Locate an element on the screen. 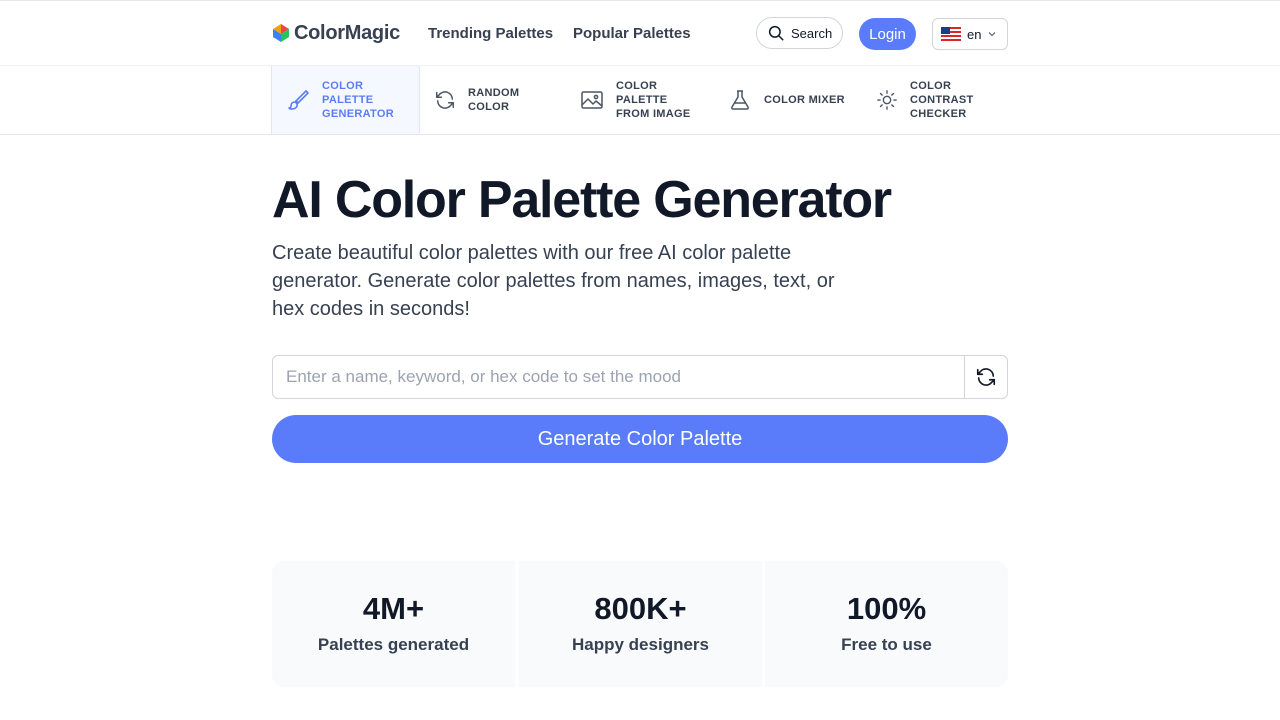  search-icon is located at coordinates (776, 33).